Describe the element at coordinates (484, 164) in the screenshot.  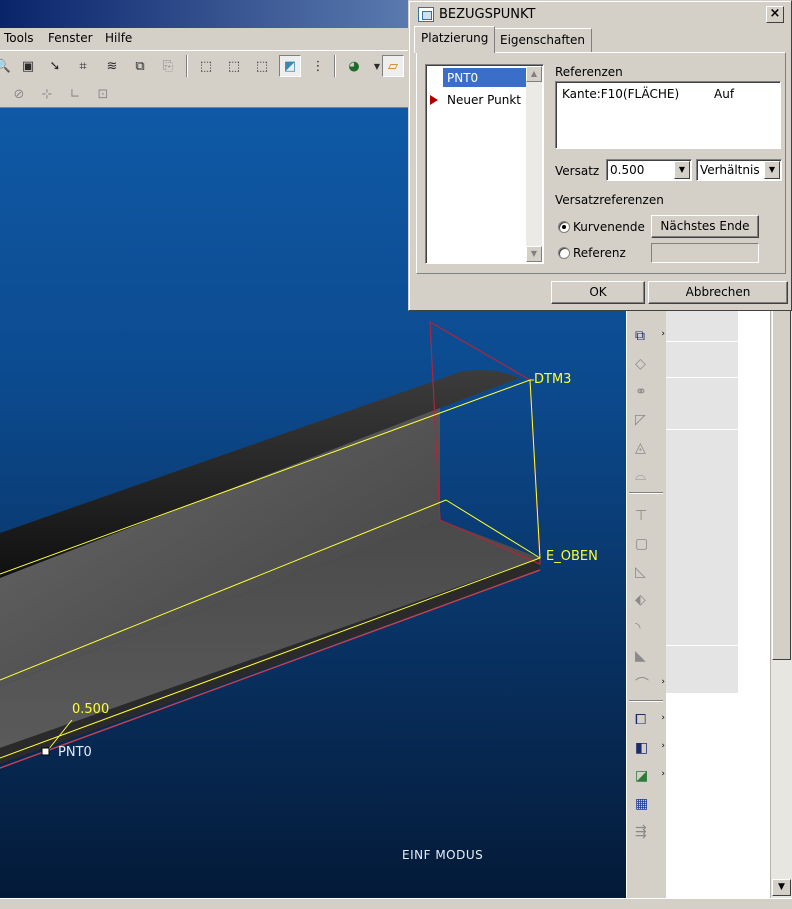
I see `point-list: PNT0 Neuer Punkt ▲ ▼` at that location.